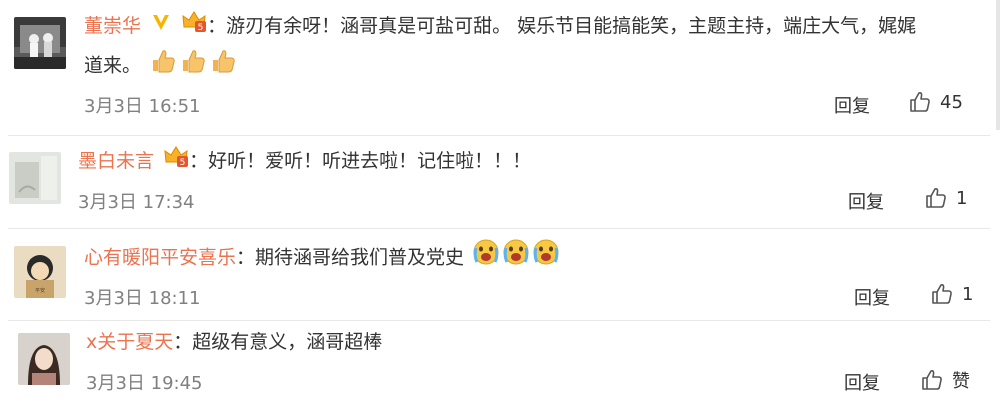 The width and height of the screenshot is (1000, 409). What do you see at coordinates (144, 383) in the screenshot?
I see `comment-time: 3月3日 19:45` at bounding box center [144, 383].